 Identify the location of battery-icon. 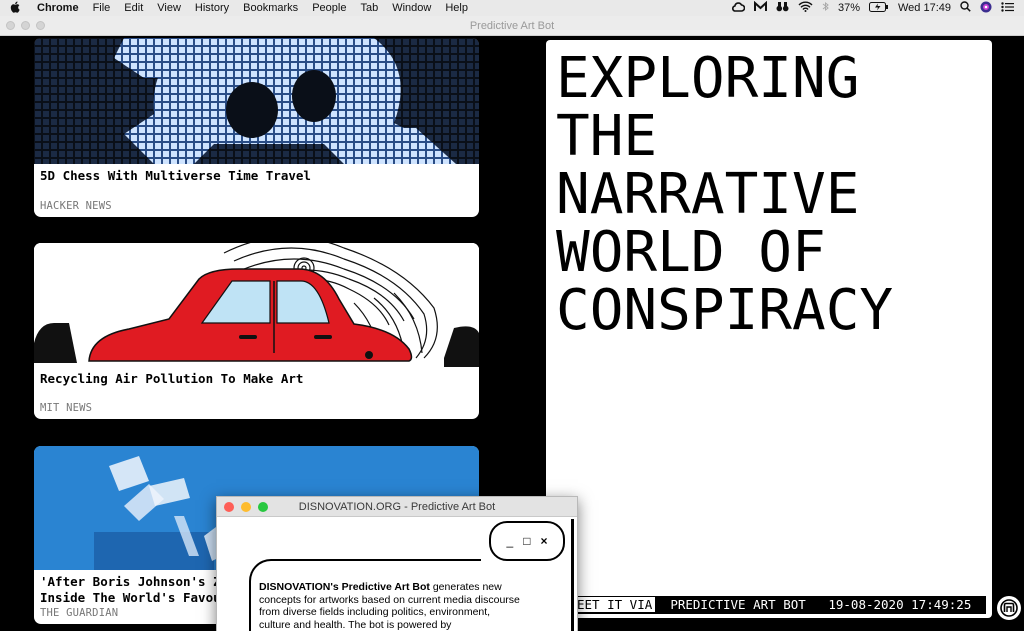
(878, 8).